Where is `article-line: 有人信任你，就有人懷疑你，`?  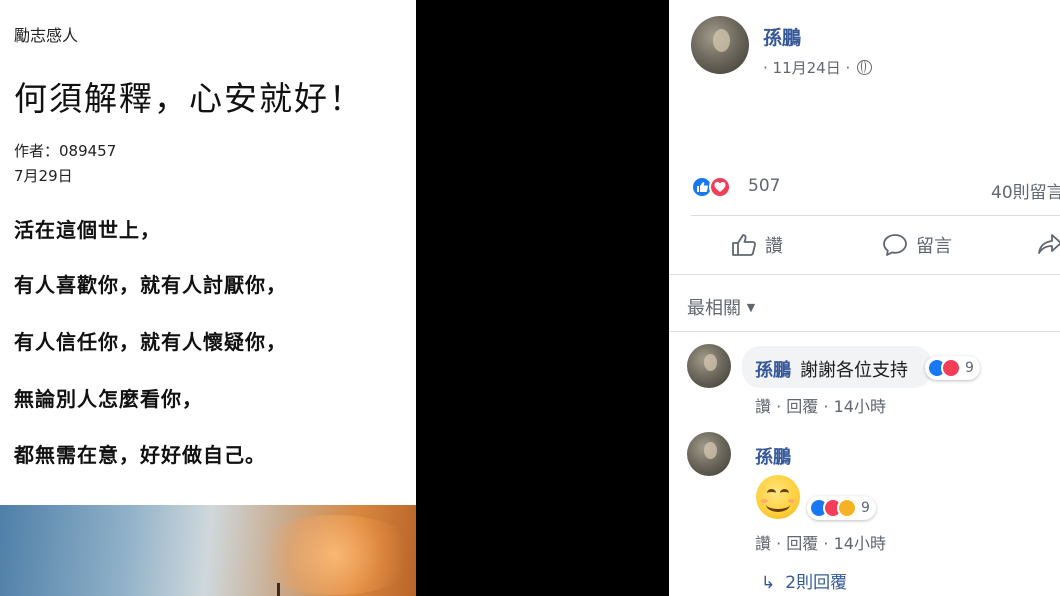 article-line: 有人信任你，就有人懷疑你， is located at coordinates (150, 342).